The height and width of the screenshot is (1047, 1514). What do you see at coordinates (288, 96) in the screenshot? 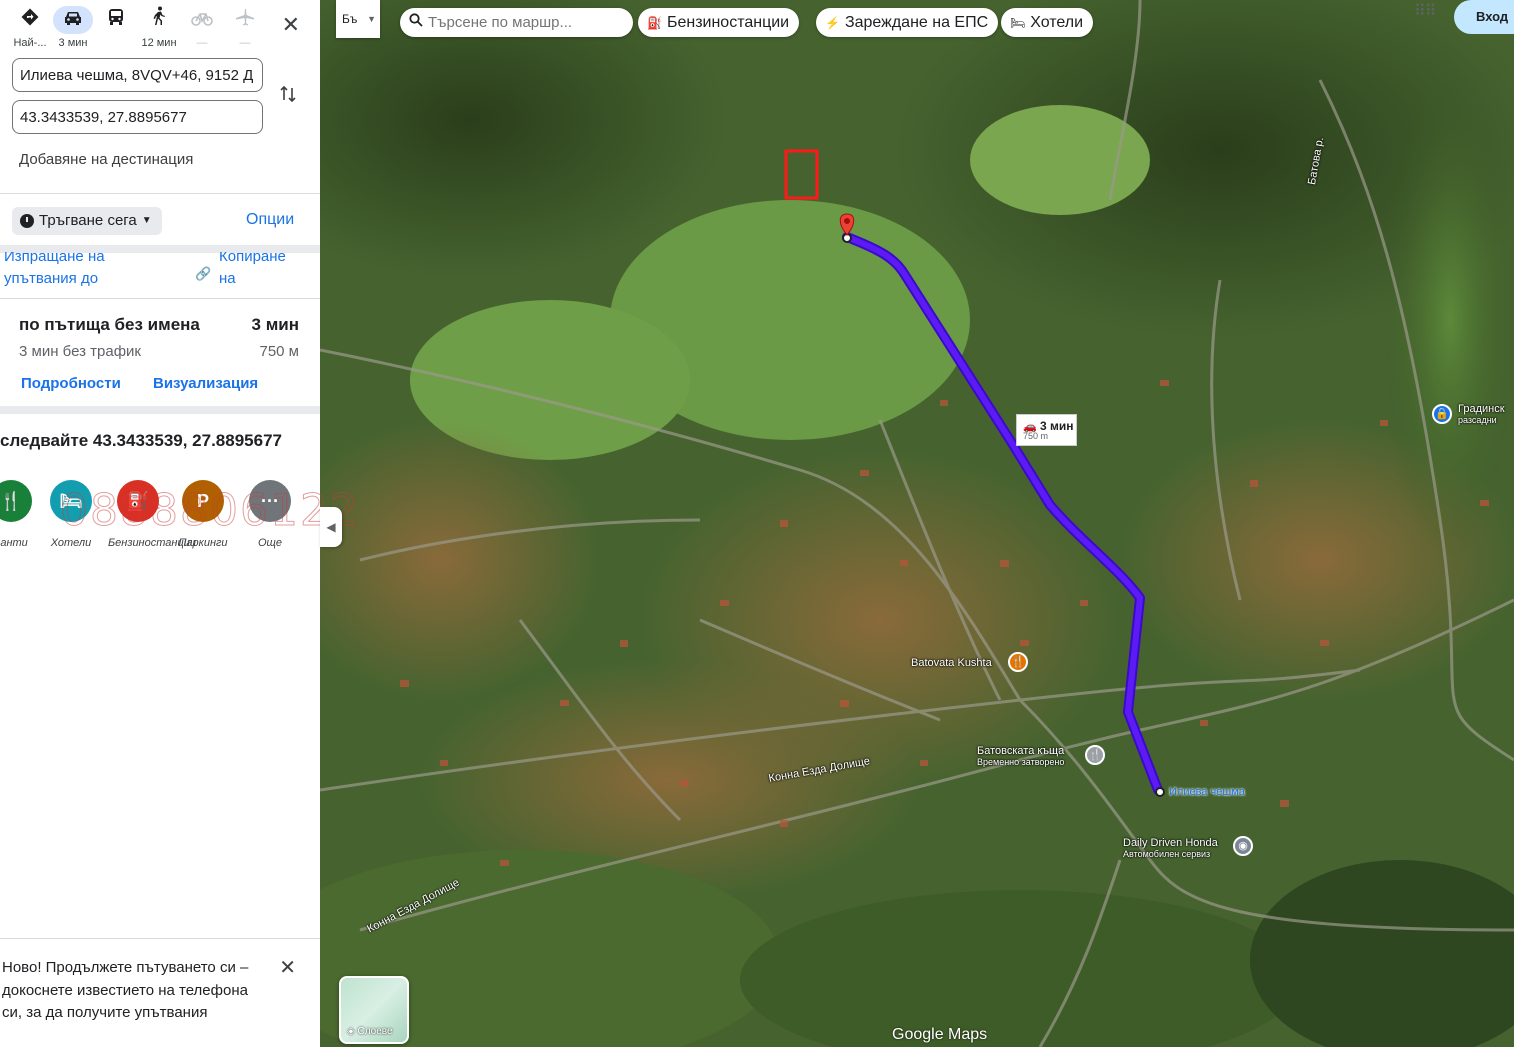
I see `swap-icon` at bounding box center [288, 96].